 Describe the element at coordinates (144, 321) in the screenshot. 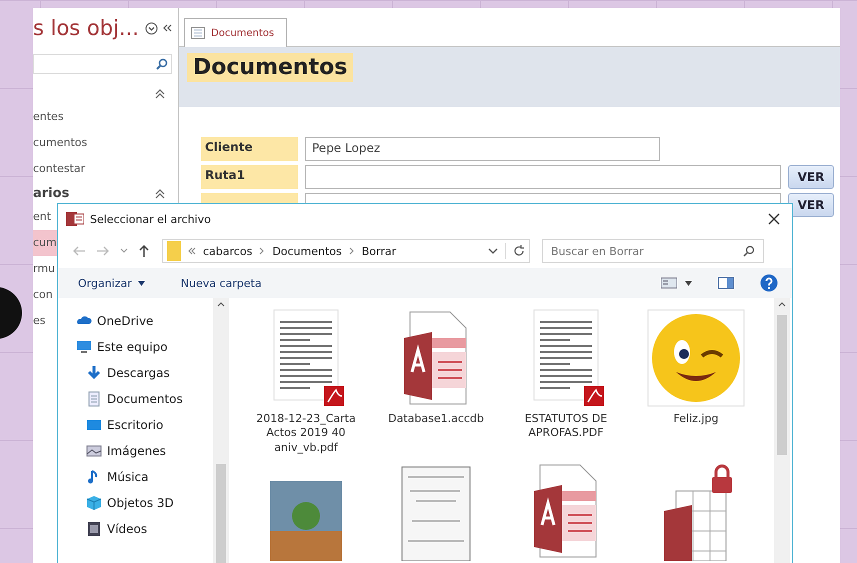

I see `tree-item: OneDrive` at that location.